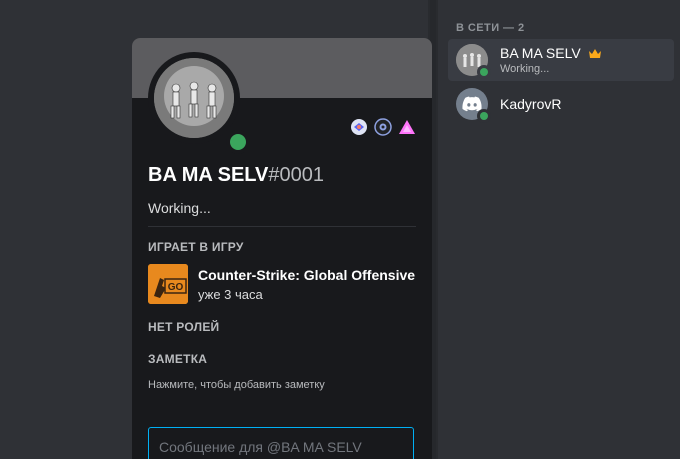  Describe the element at coordinates (595, 54) in the screenshot. I see `crown-icon` at that location.